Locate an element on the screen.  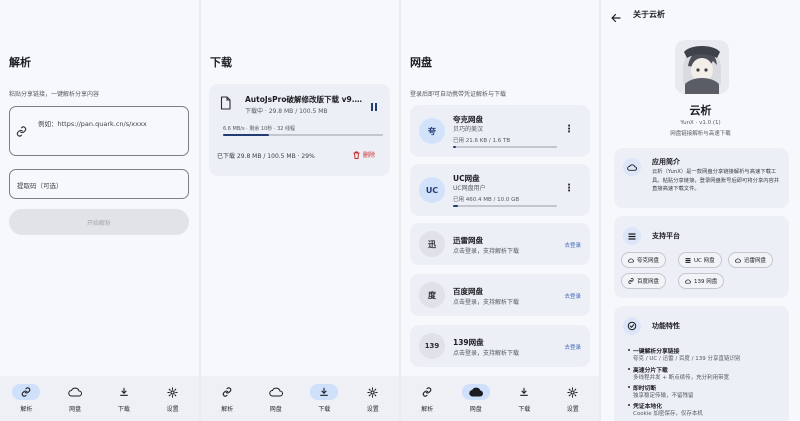
disk-avatar: UC is located at coordinates (432, 190).